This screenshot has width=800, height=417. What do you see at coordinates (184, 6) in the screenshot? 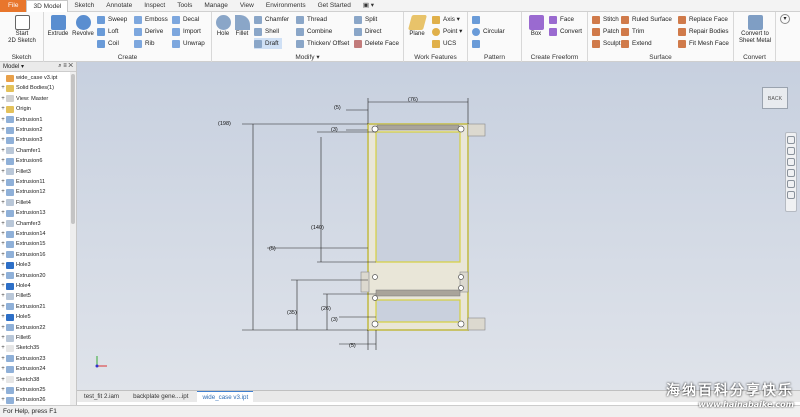
I see `tab-tools: Tools` at bounding box center [184, 6].